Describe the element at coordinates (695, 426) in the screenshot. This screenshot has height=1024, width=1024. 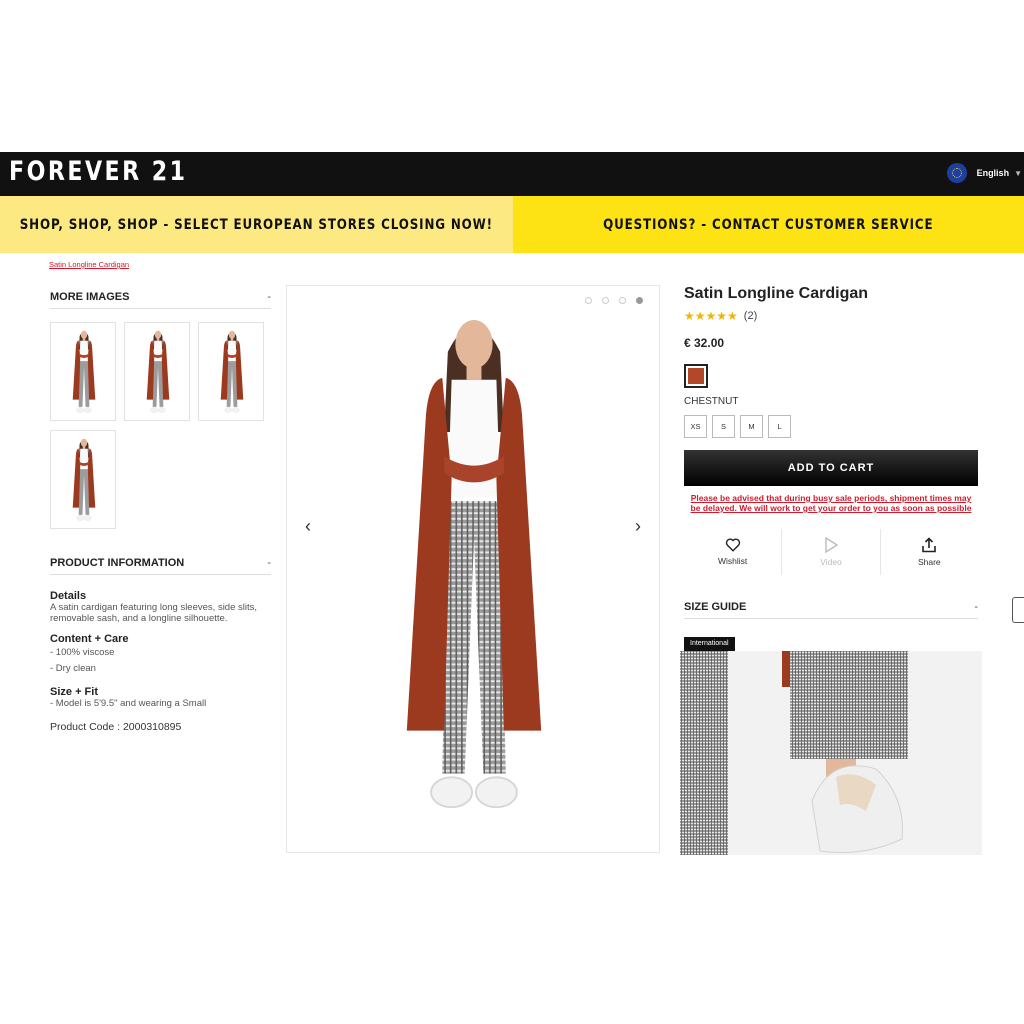
I see `size-option-xs: XS` at that location.